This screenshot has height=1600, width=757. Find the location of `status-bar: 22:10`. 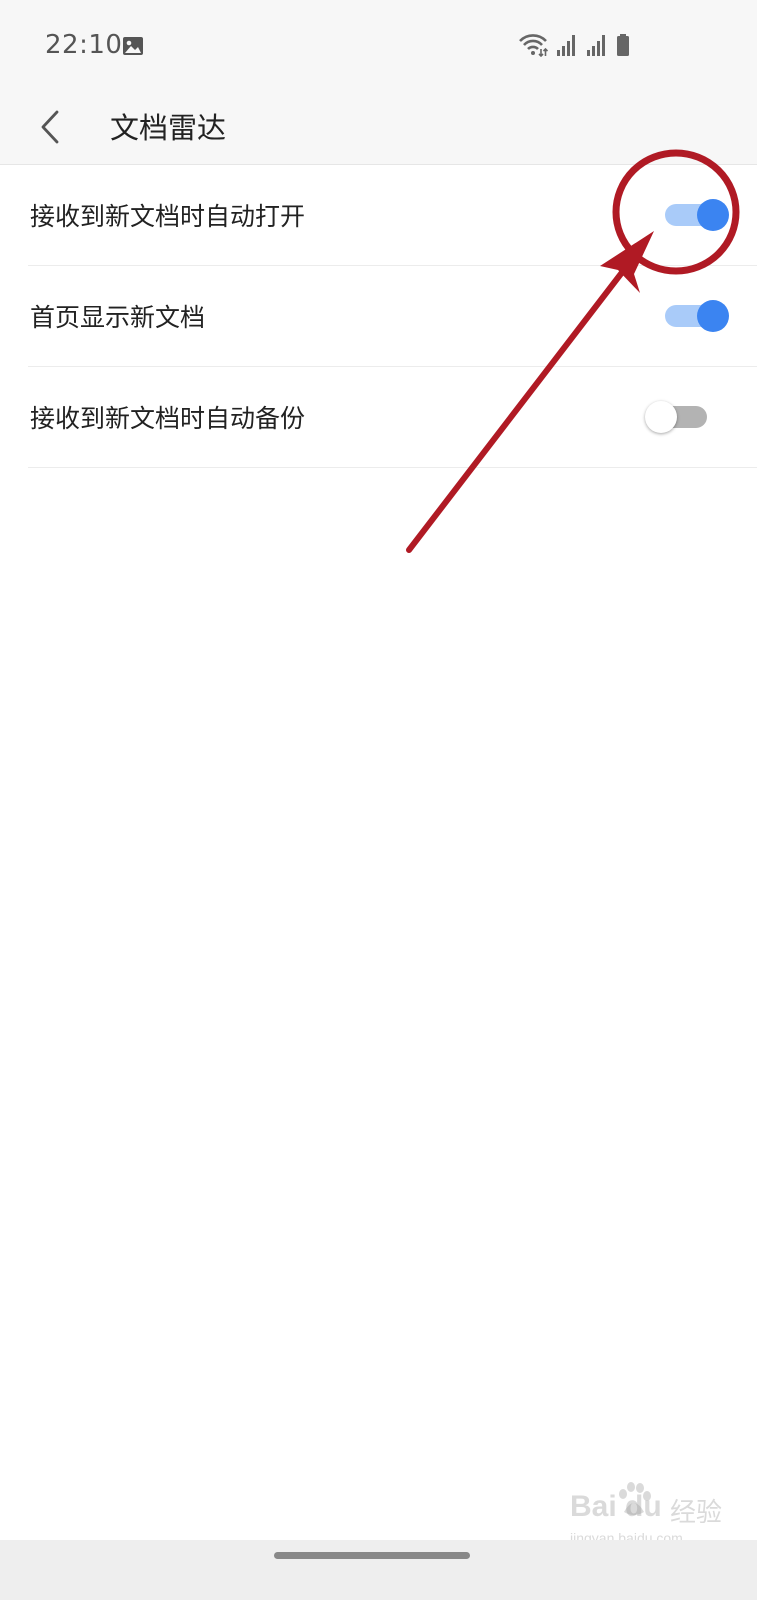

status-bar: 22:10 is located at coordinates (378, 45).